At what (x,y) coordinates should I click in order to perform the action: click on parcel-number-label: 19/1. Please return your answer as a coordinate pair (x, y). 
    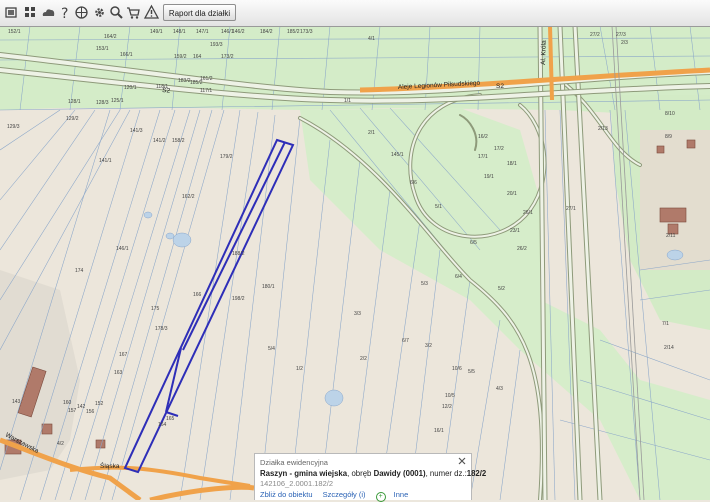
    Looking at the image, I should click on (489, 177).